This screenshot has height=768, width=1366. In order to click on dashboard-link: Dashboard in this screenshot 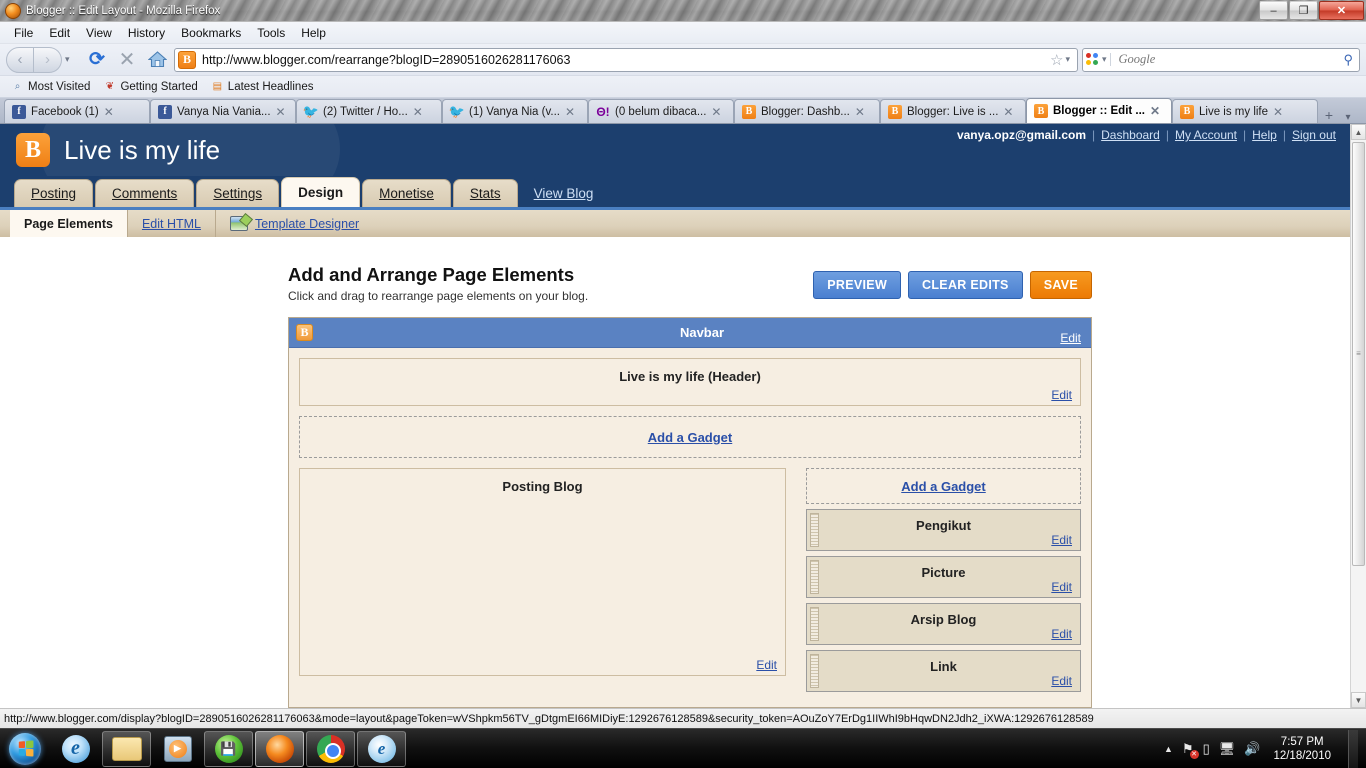, I will do `click(1130, 135)`.